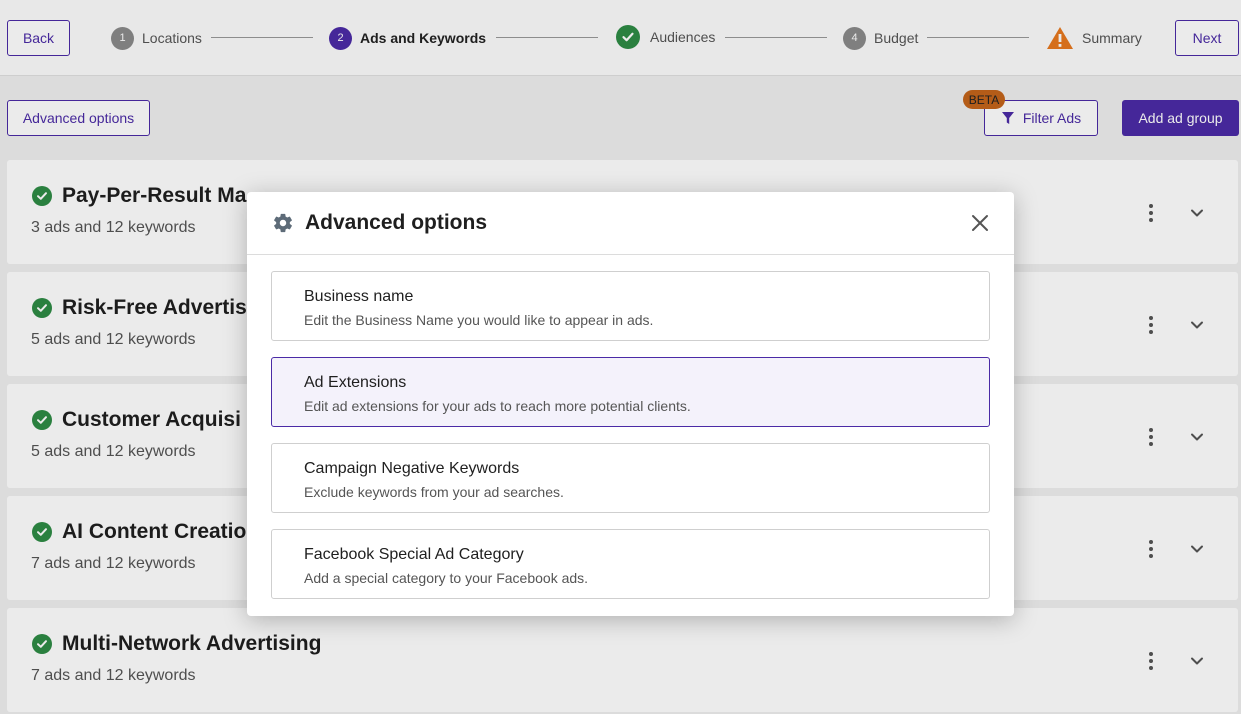  I want to click on option-description: Exclude keywords from your ad searches., so click(434, 492).